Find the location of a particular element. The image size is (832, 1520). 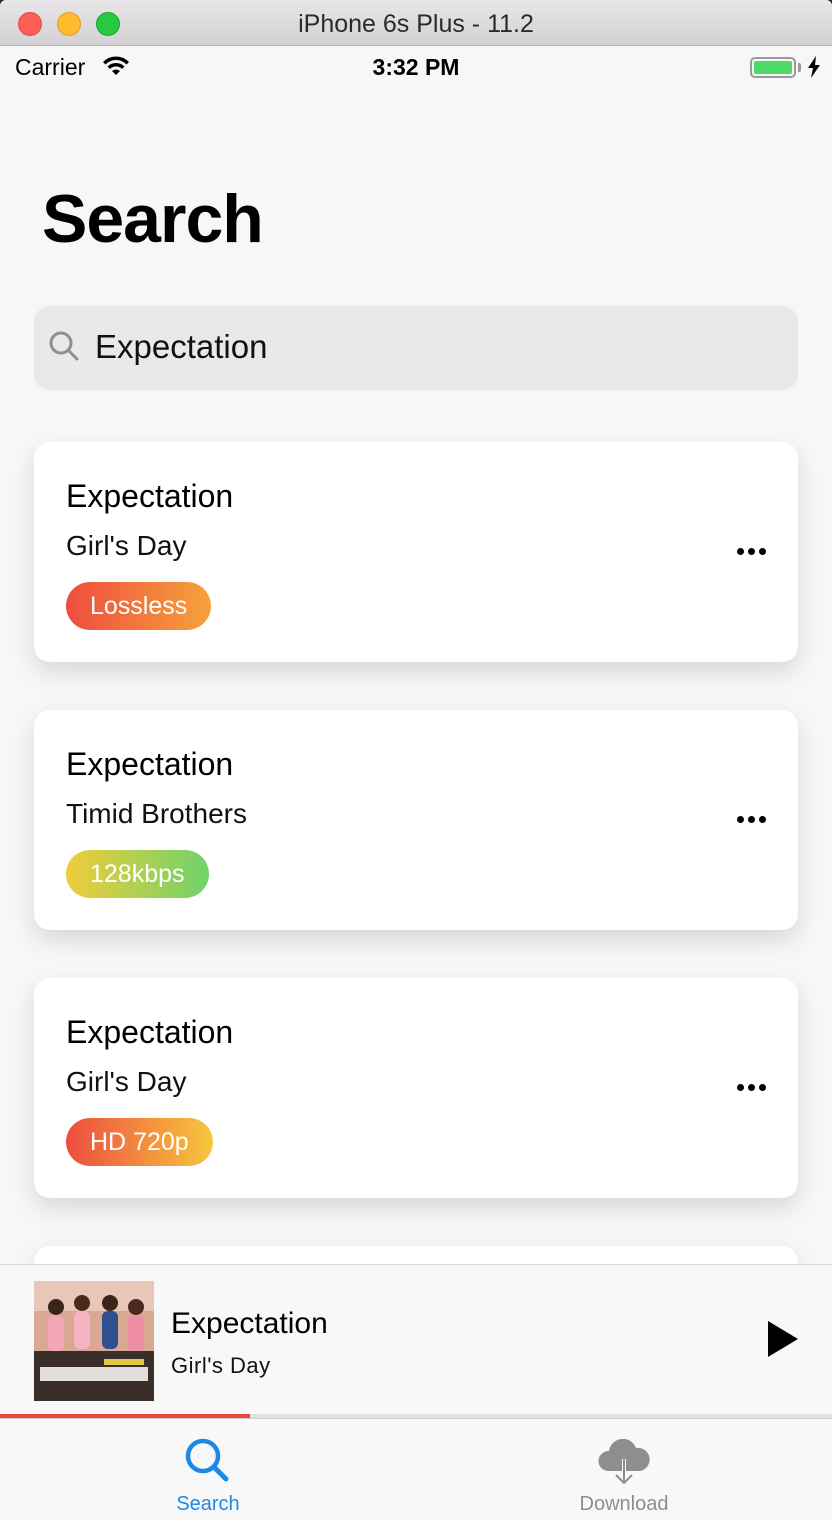

tab-search: Search is located at coordinates (208, 1469).